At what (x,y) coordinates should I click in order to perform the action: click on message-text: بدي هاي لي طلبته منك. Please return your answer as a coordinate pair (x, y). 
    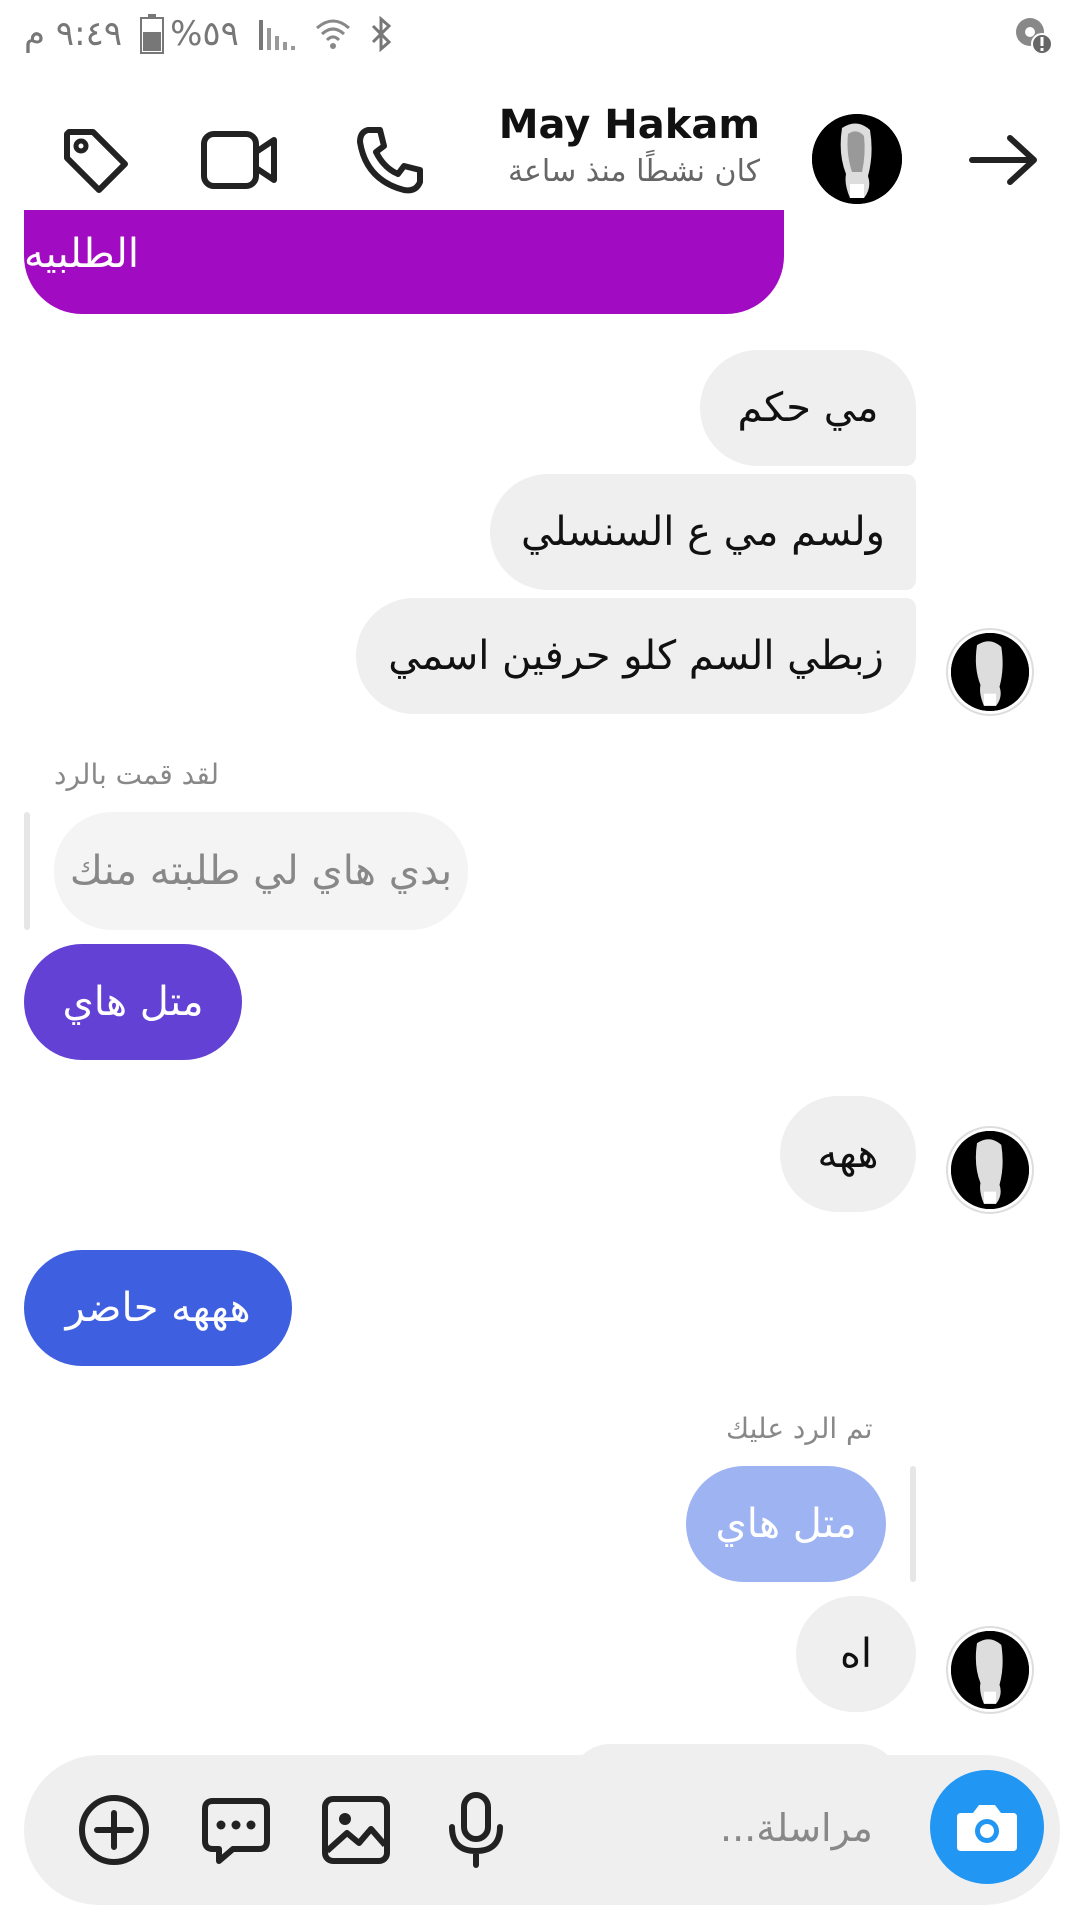
    Looking at the image, I should click on (261, 871).